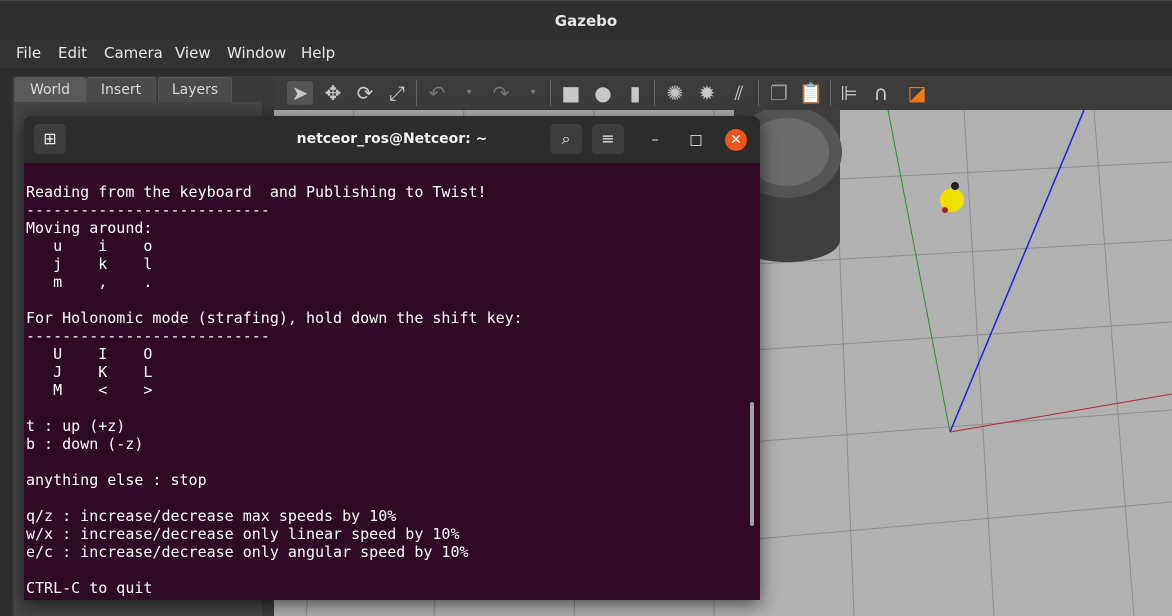  I want to click on translate-icon: ✥, so click(333, 93).